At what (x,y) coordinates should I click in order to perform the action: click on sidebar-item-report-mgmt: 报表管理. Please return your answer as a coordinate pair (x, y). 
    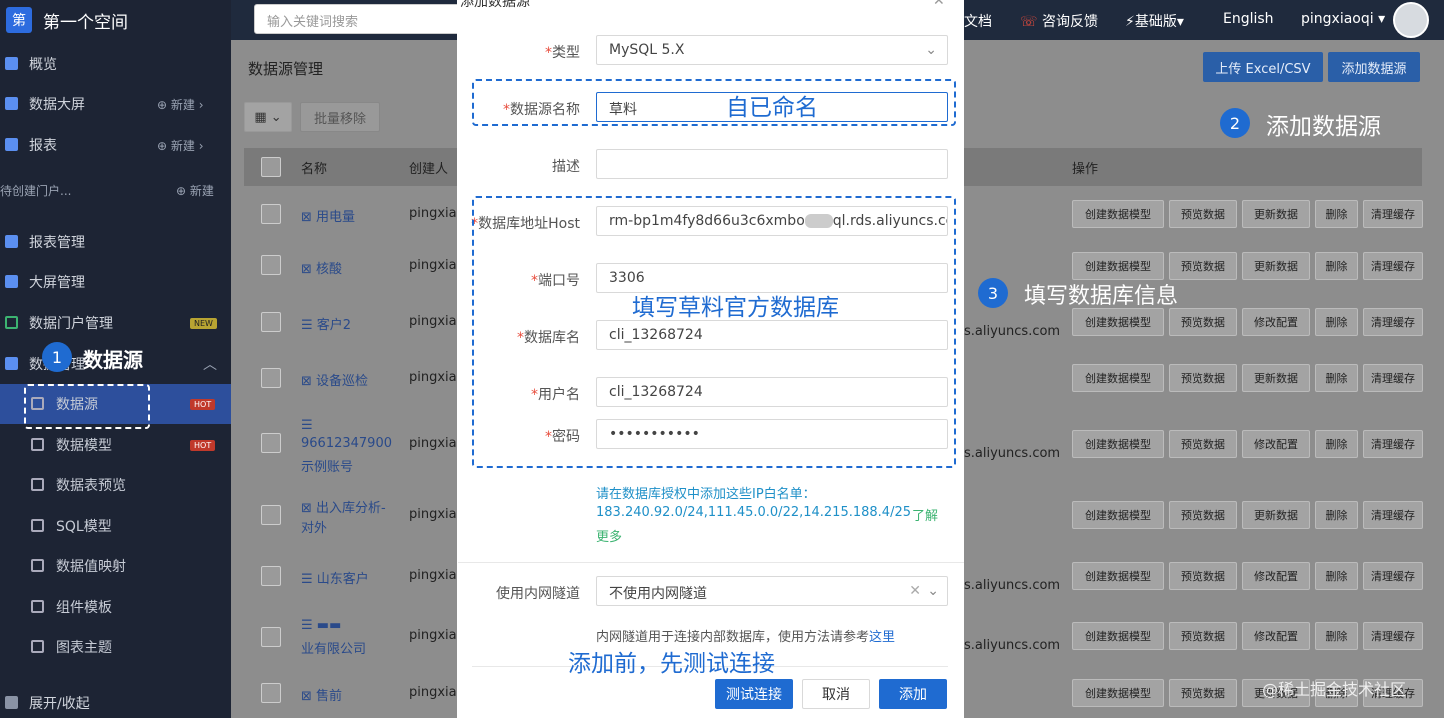
    Looking at the image, I should click on (115, 242).